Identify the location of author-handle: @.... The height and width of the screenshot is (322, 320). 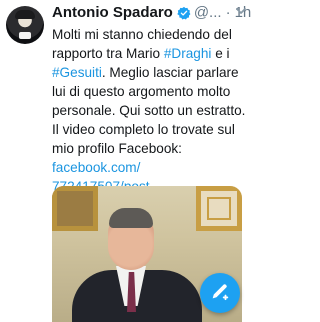
(208, 13).